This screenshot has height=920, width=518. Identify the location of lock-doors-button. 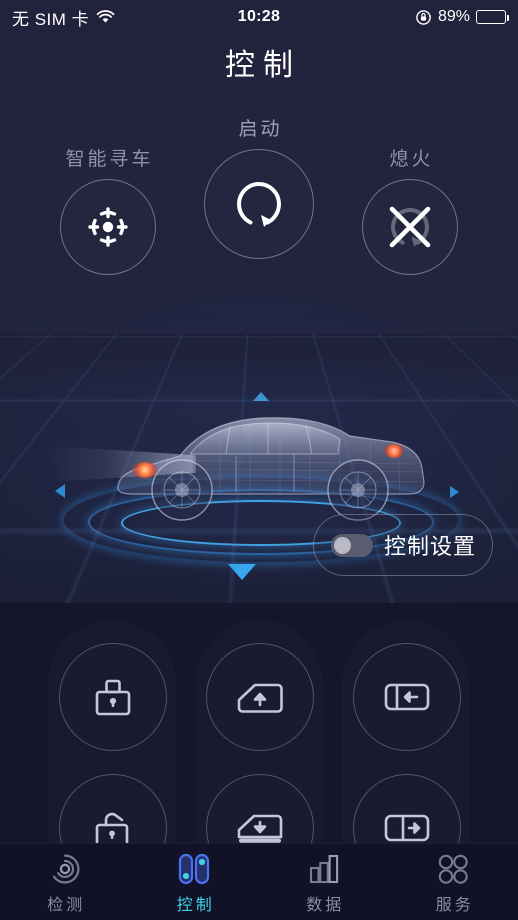
(113, 697).